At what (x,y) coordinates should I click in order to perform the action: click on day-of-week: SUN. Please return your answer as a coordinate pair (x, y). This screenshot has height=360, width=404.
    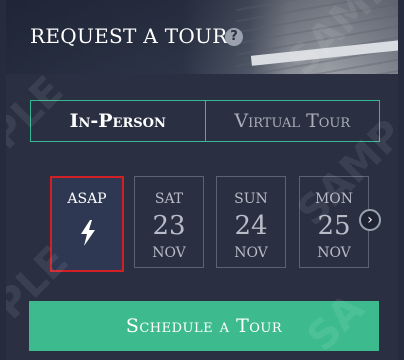
    Looking at the image, I should click on (251, 199).